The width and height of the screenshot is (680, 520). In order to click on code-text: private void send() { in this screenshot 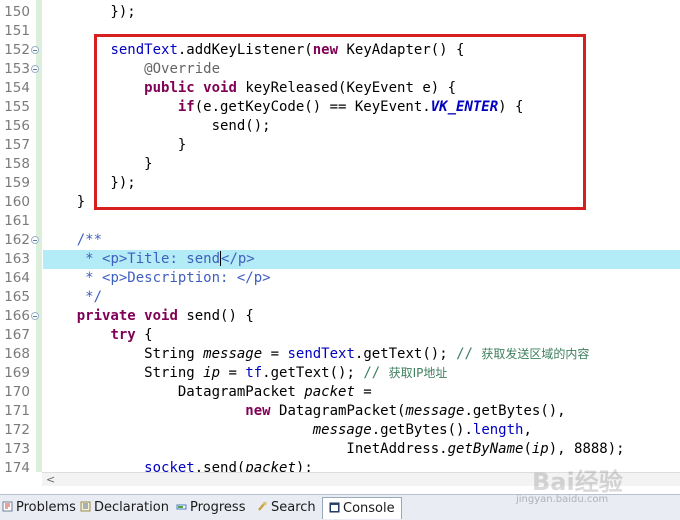, I will do `click(361, 316)`.